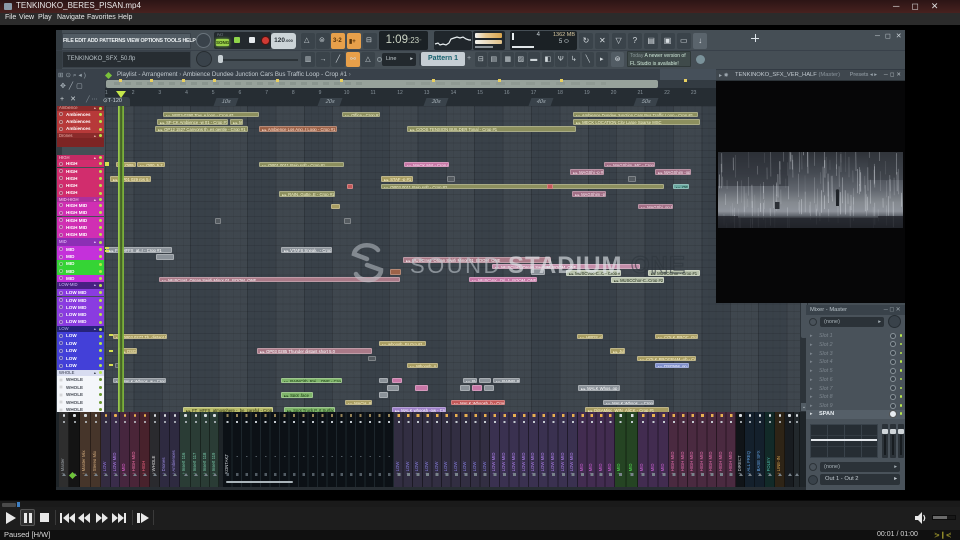  Describe the element at coordinates (565, 265) in the screenshot. I see `svg-text: STADIUM` at that location.